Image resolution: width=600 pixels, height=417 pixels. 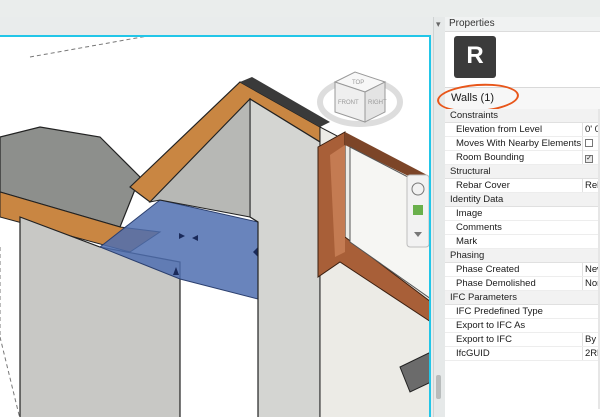 What do you see at coordinates (348, 103) in the screenshot?
I see `viewcube-front-label: FRONT` at bounding box center [348, 103].